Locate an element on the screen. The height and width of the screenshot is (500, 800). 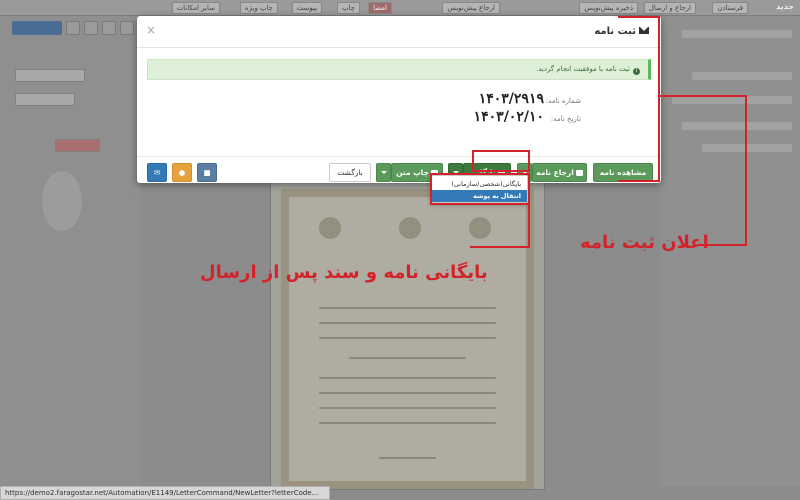
brand-label: جدید is located at coordinates (784, 6).